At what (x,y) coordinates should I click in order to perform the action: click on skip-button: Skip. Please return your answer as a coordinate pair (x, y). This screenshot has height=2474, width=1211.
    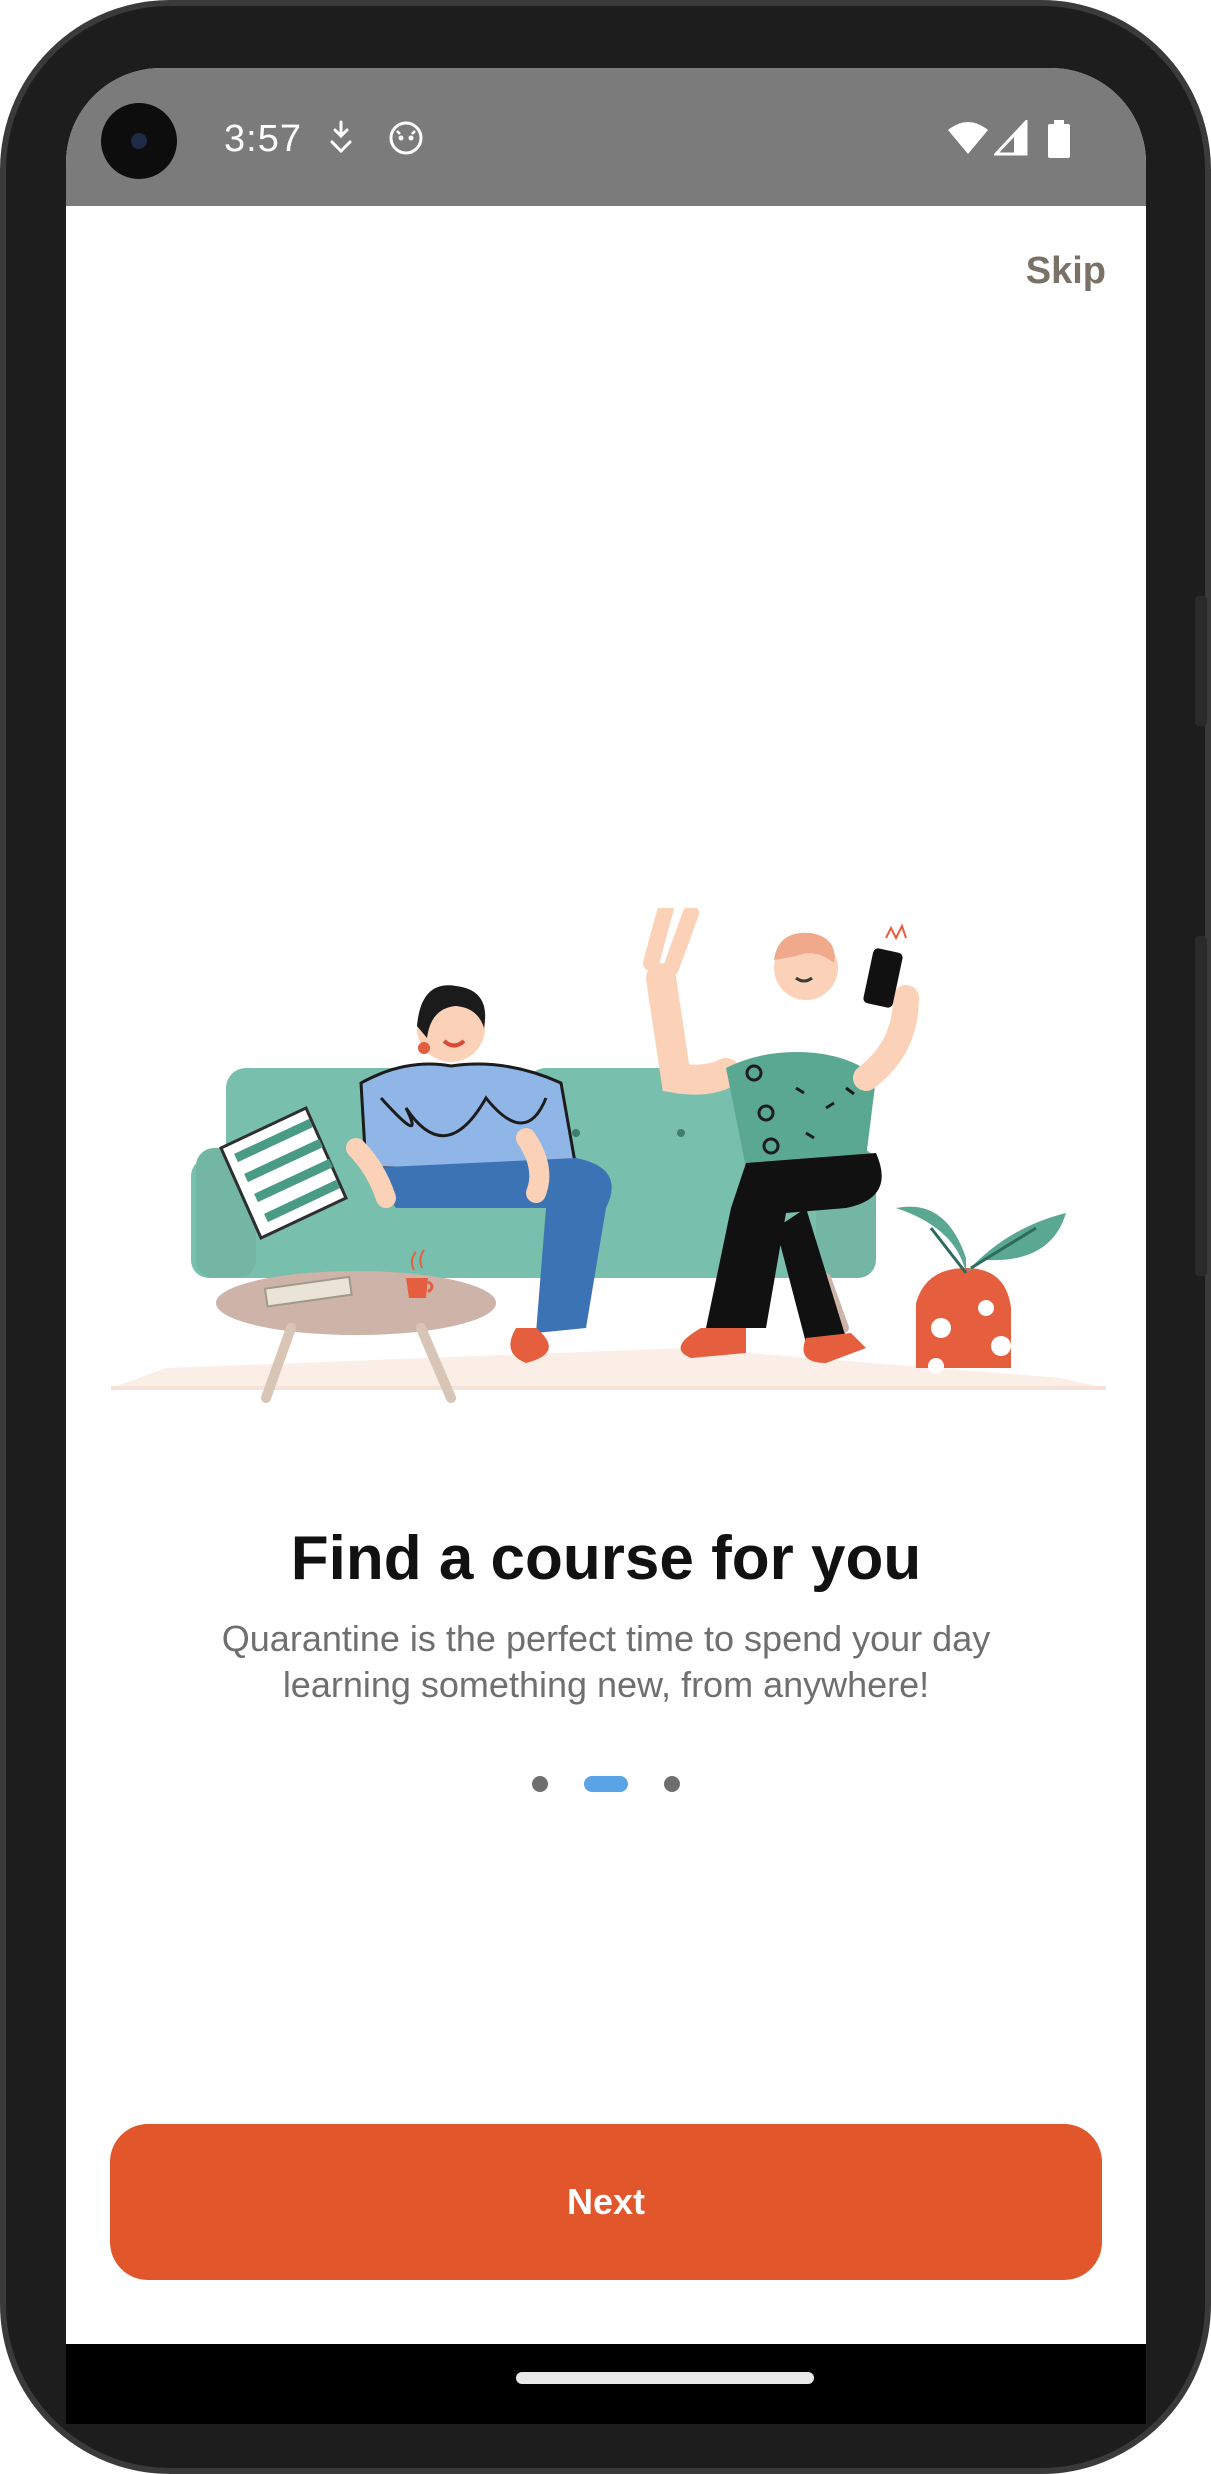
    Looking at the image, I should click on (1066, 271).